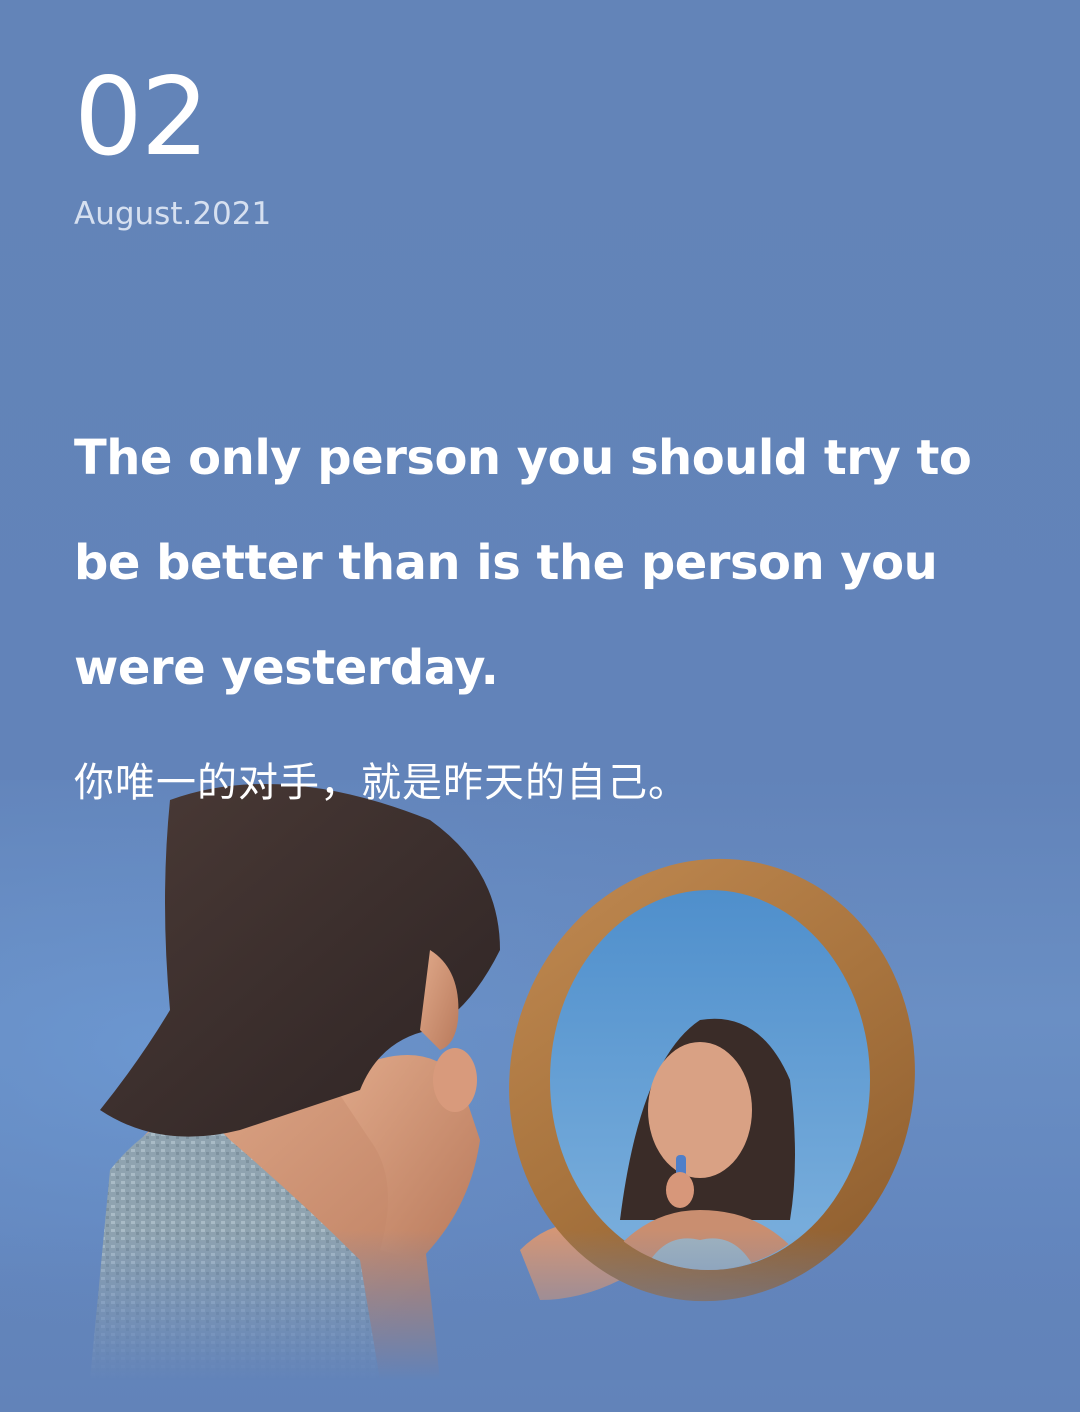 Image resolution: width=1080 pixels, height=1412 pixels. I want to click on chinese-quote: 你唯一的对手，就是昨天的自己。, so click(381, 783).